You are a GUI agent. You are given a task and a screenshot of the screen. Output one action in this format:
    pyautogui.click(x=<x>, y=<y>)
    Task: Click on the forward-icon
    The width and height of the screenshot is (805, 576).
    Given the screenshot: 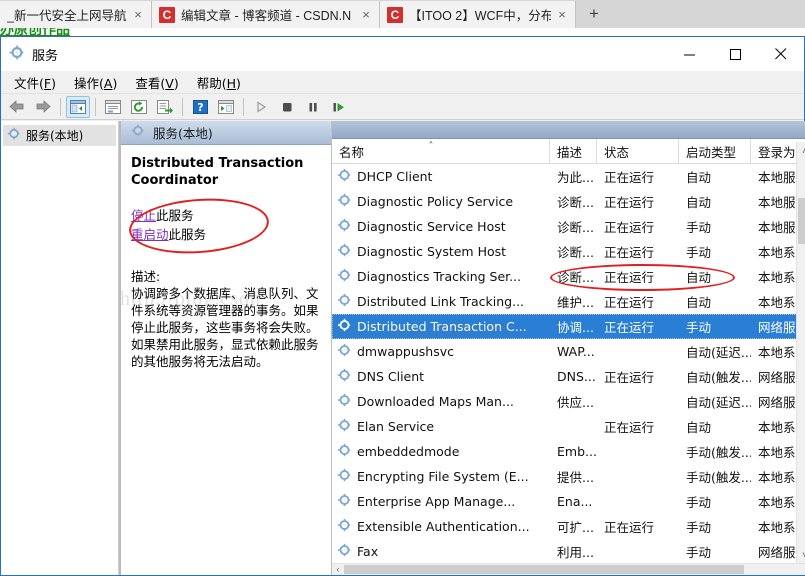 What is the action you would take?
    pyautogui.click(x=43, y=107)
    